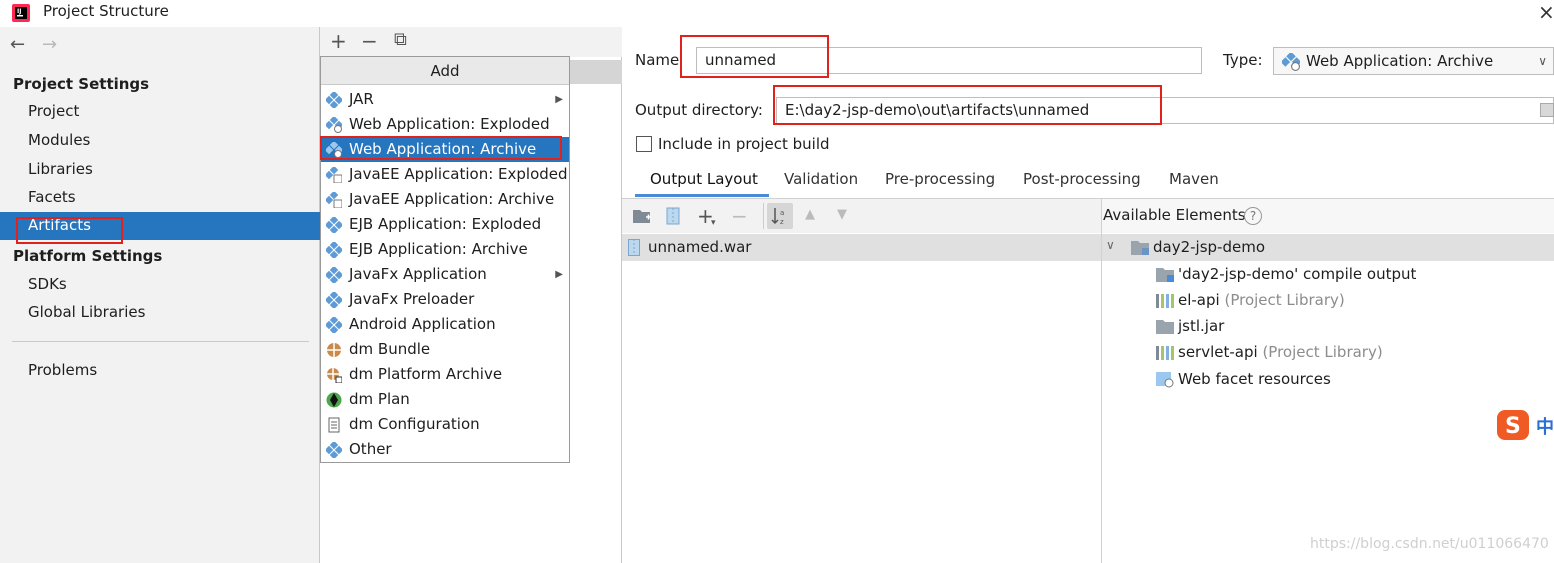  What do you see at coordinates (334, 250) in the screenshot?
I see `ejb-artifact-icon` at bounding box center [334, 250].